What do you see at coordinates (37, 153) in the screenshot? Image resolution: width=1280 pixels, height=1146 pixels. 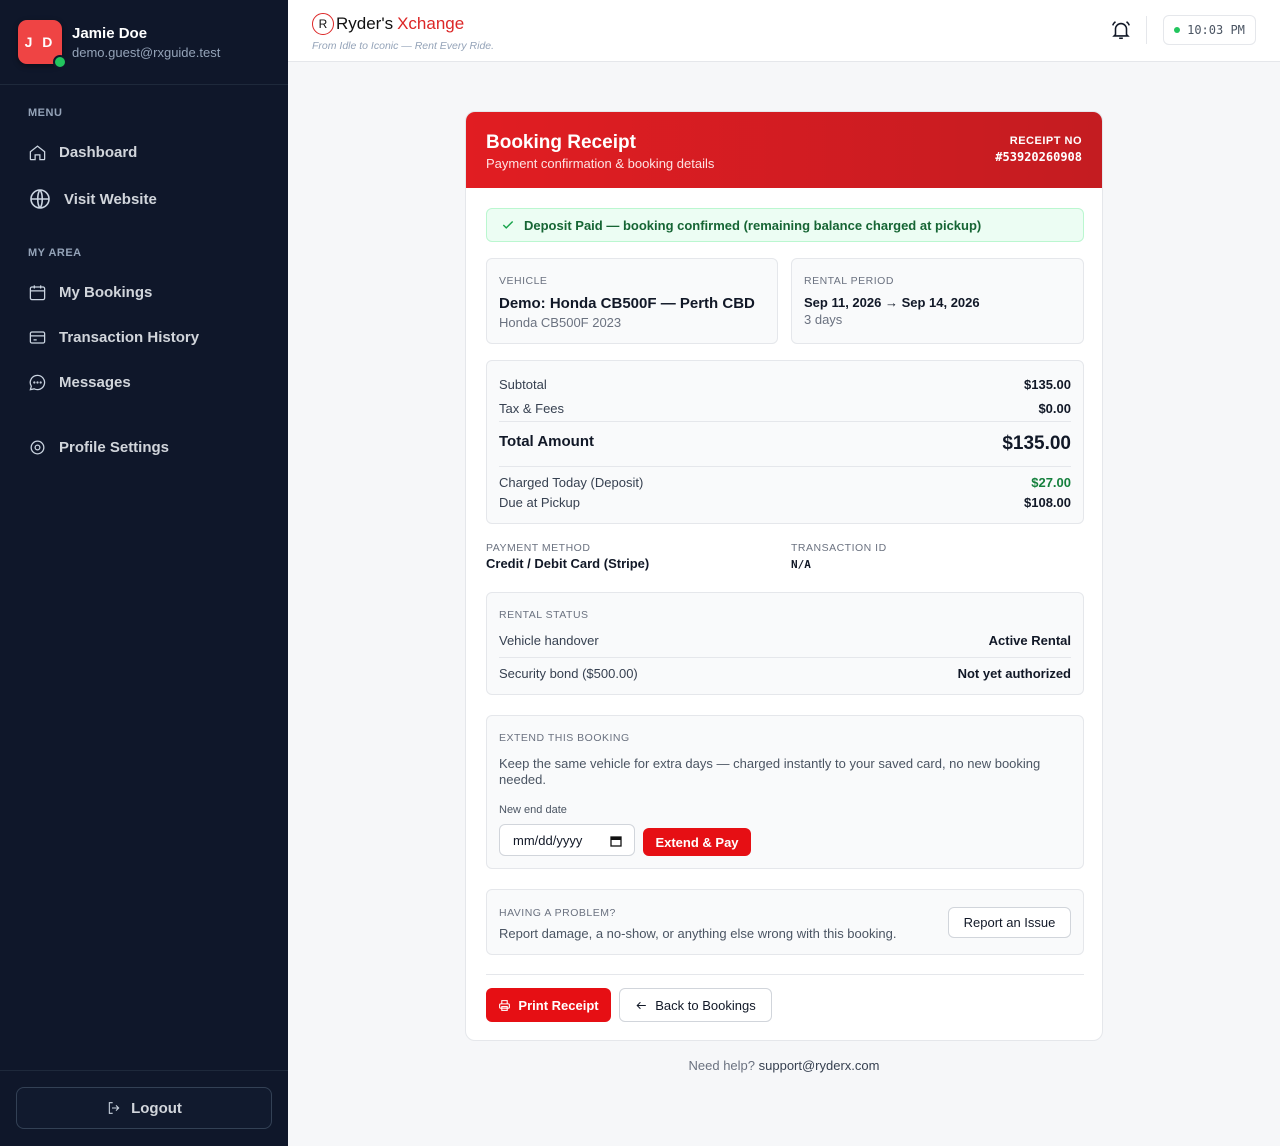 I see `home-icon` at bounding box center [37, 153].